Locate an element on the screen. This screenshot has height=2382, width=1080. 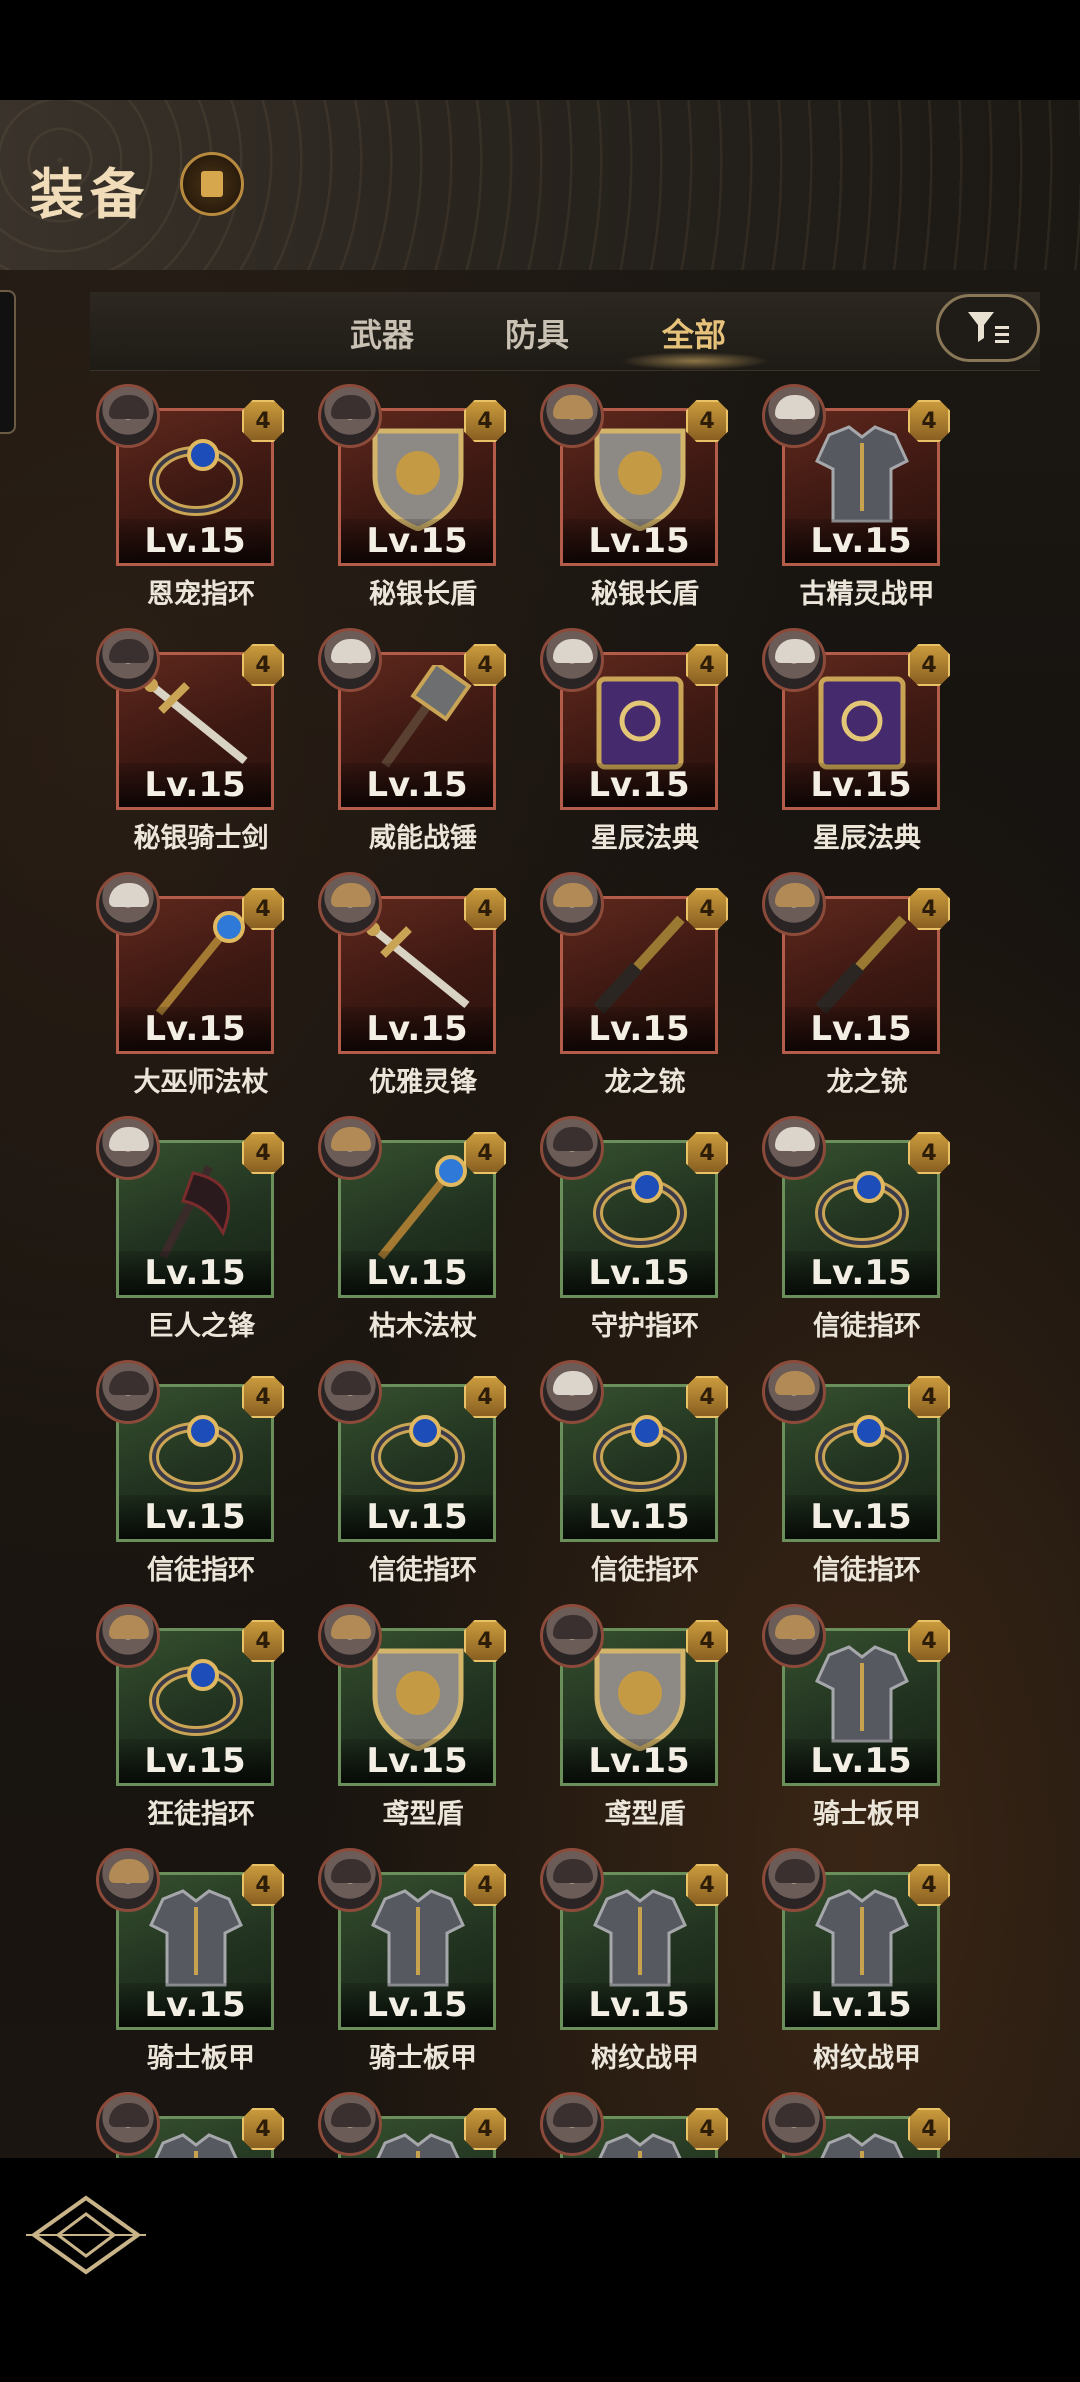
filter-button is located at coordinates (988, 328).